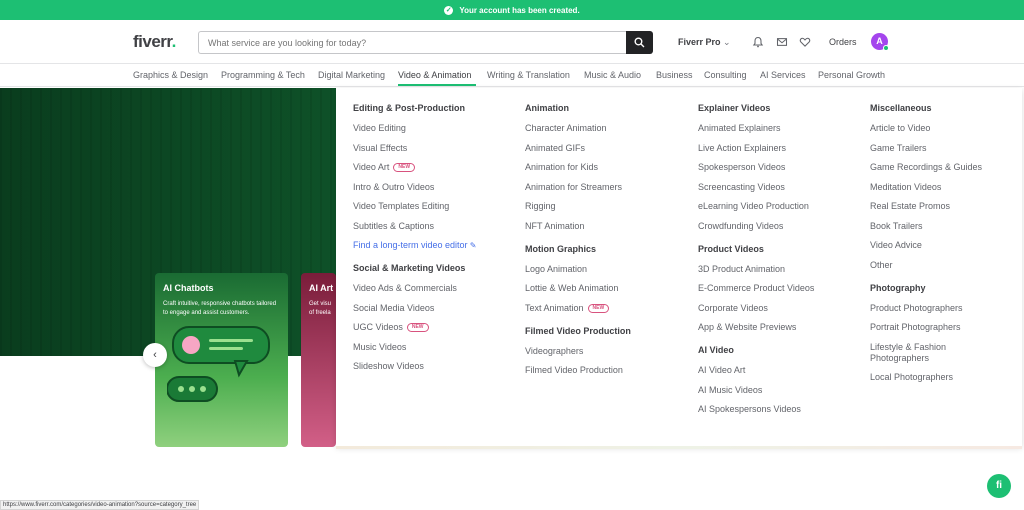 The image size is (1024, 510). Describe the element at coordinates (412, 42) in the screenshot. I see `search-input` at that location.